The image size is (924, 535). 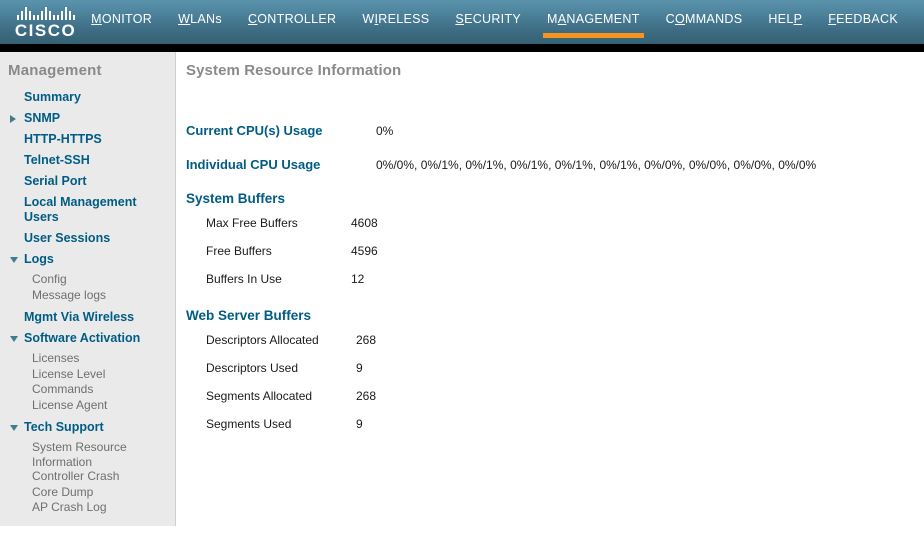 What do you see at coordinates (364, 223) in the screenshot?
I see `detail-row-value: 4608` at bounding box center [364, 223].